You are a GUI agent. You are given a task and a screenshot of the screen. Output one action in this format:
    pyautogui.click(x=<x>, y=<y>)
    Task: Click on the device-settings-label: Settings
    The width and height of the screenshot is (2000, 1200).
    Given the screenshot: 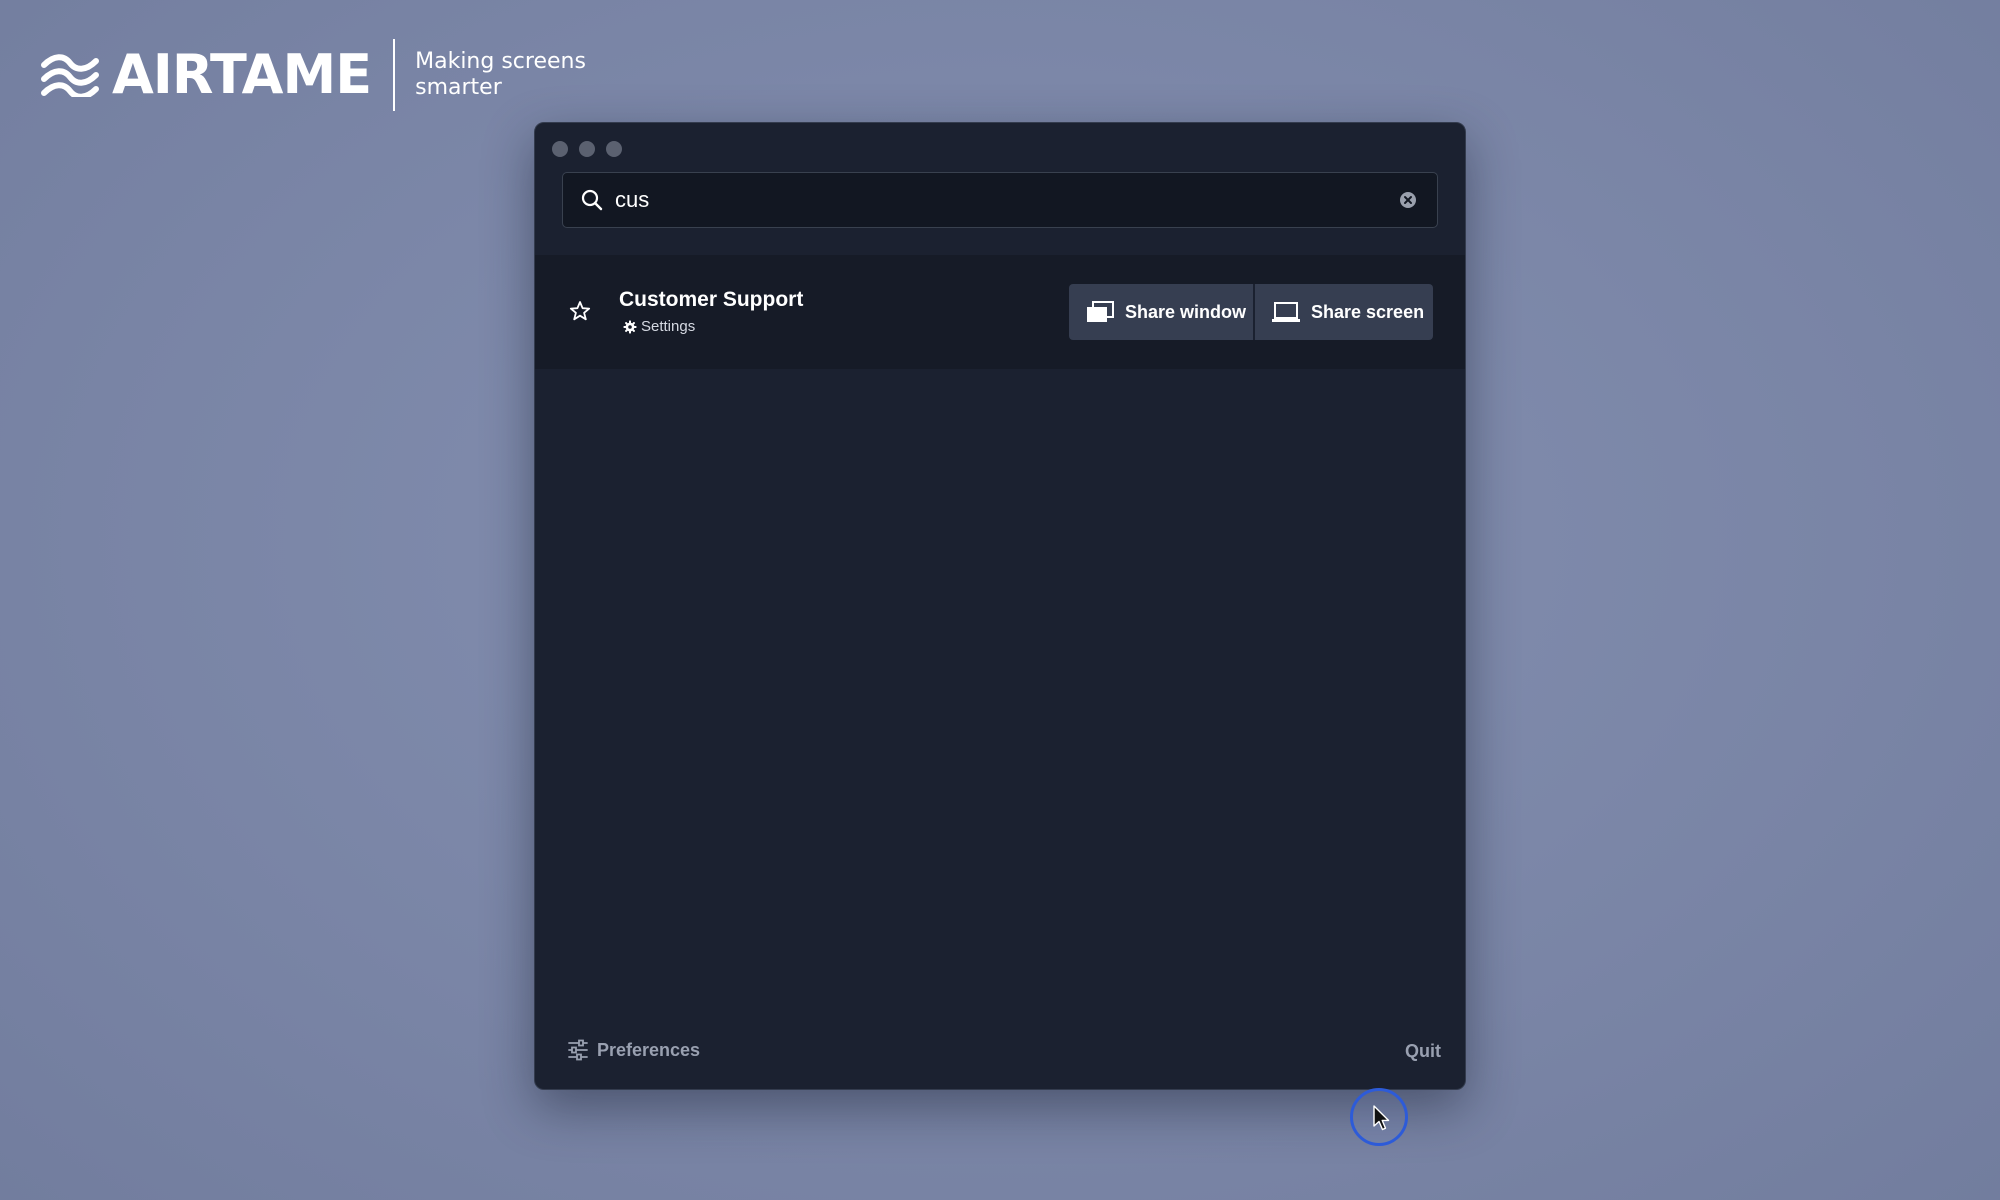 What is the action you would take?
    pyautogui.click(x=668, y=326)
    